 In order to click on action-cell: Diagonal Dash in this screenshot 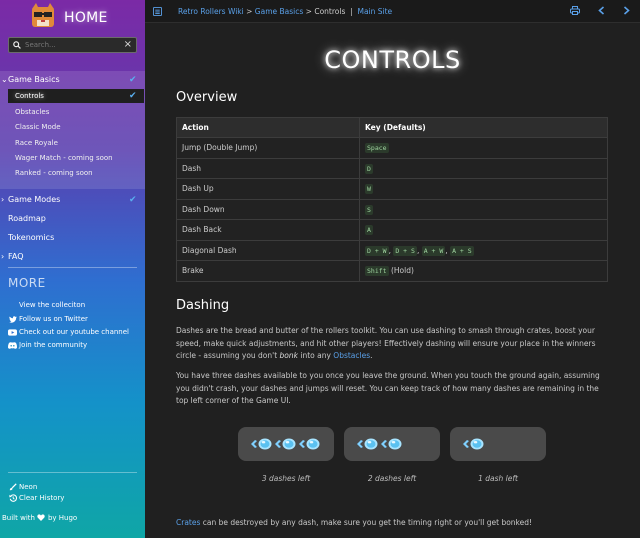, I will do `click(268, 250)`.